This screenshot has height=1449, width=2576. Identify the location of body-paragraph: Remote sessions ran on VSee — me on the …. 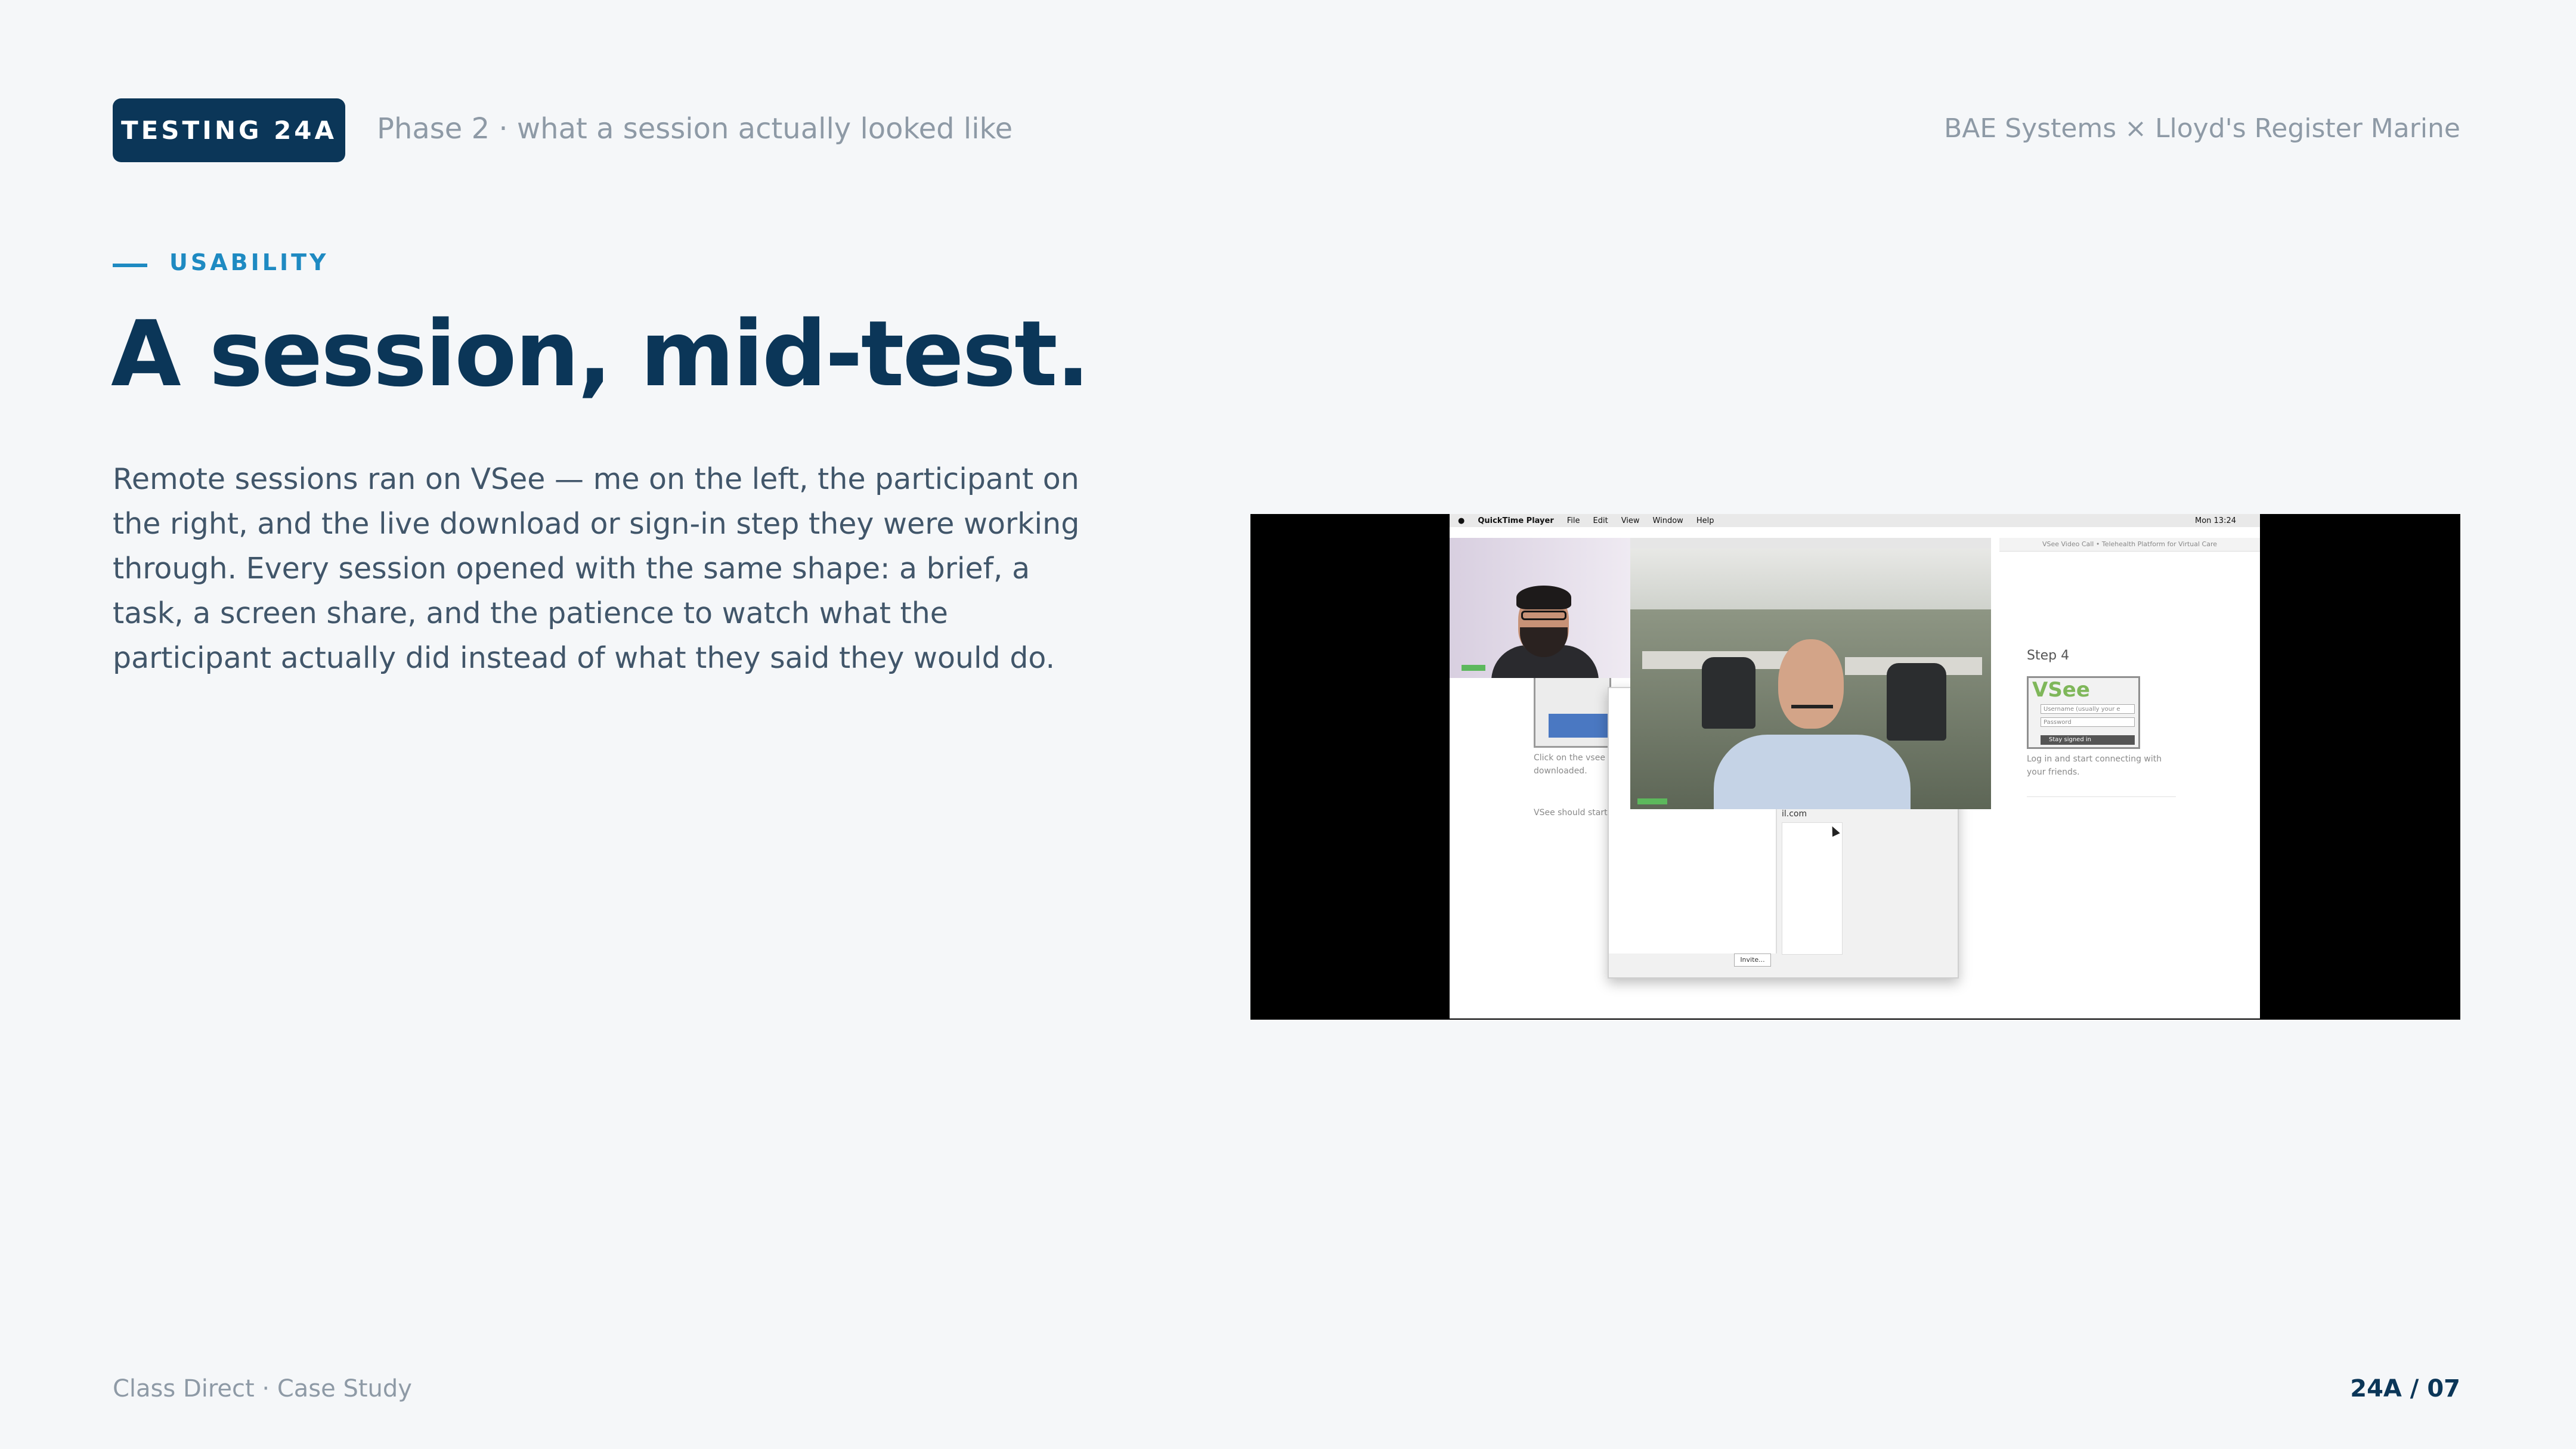
(596, 569).